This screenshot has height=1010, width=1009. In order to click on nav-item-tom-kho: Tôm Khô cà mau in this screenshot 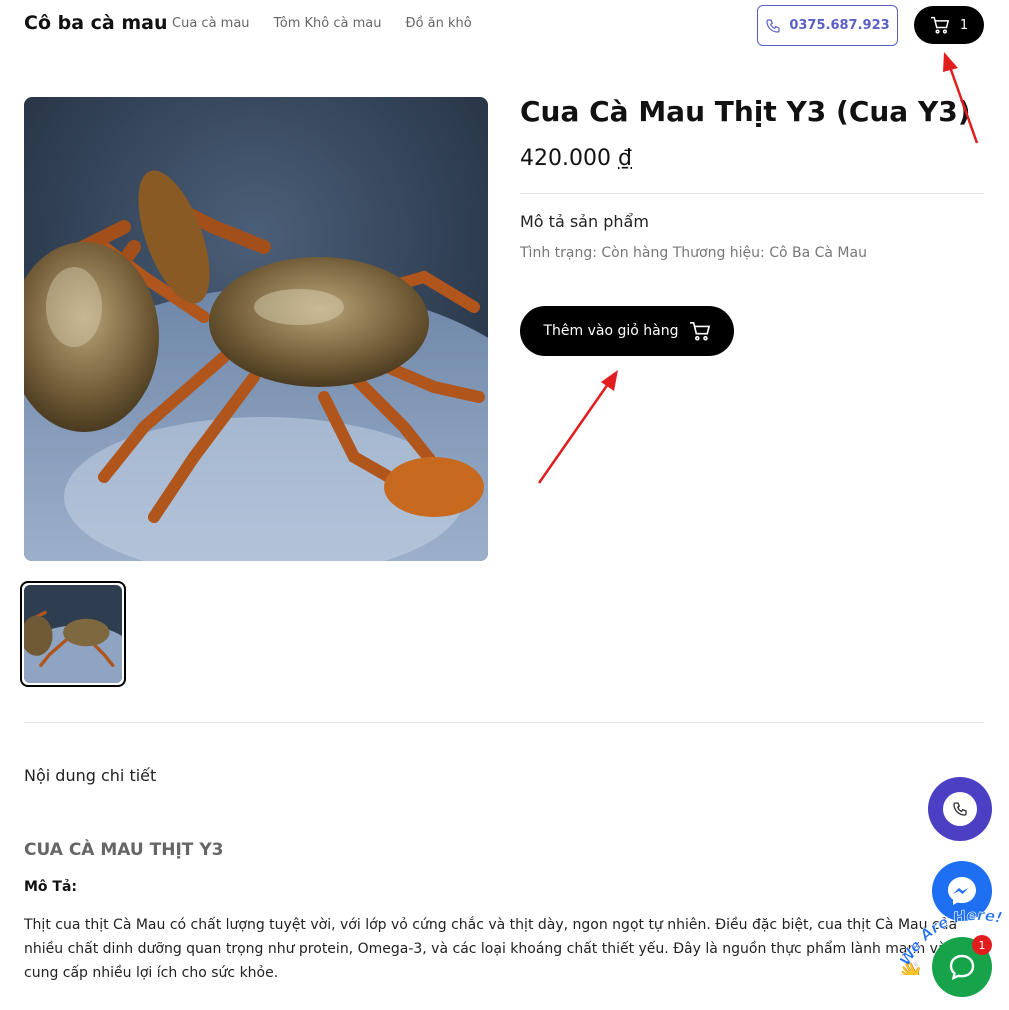, I will do `click(328, 23)`.